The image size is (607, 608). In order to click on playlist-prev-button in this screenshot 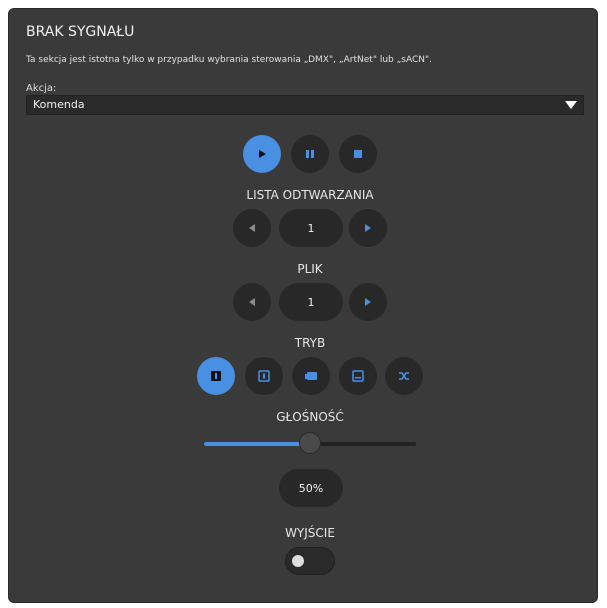, I will do `click(252, 228)`.